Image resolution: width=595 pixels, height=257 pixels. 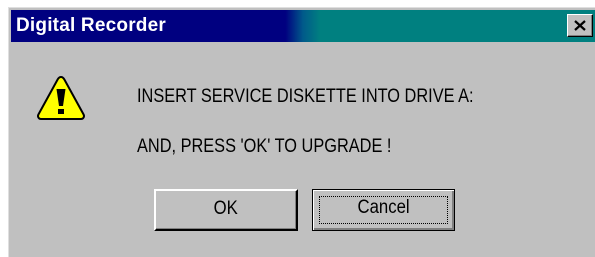 I want to click on title-bar: Digital Recorder, so click(x=303, y=26).